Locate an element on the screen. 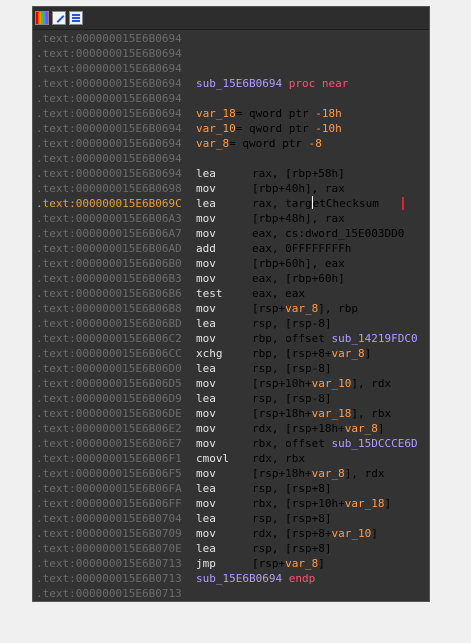 Image resolution: width=471 pixels, height=643 pixels. declaration: var_10 = qword ptr -10h is located at coordinates (269, 128).